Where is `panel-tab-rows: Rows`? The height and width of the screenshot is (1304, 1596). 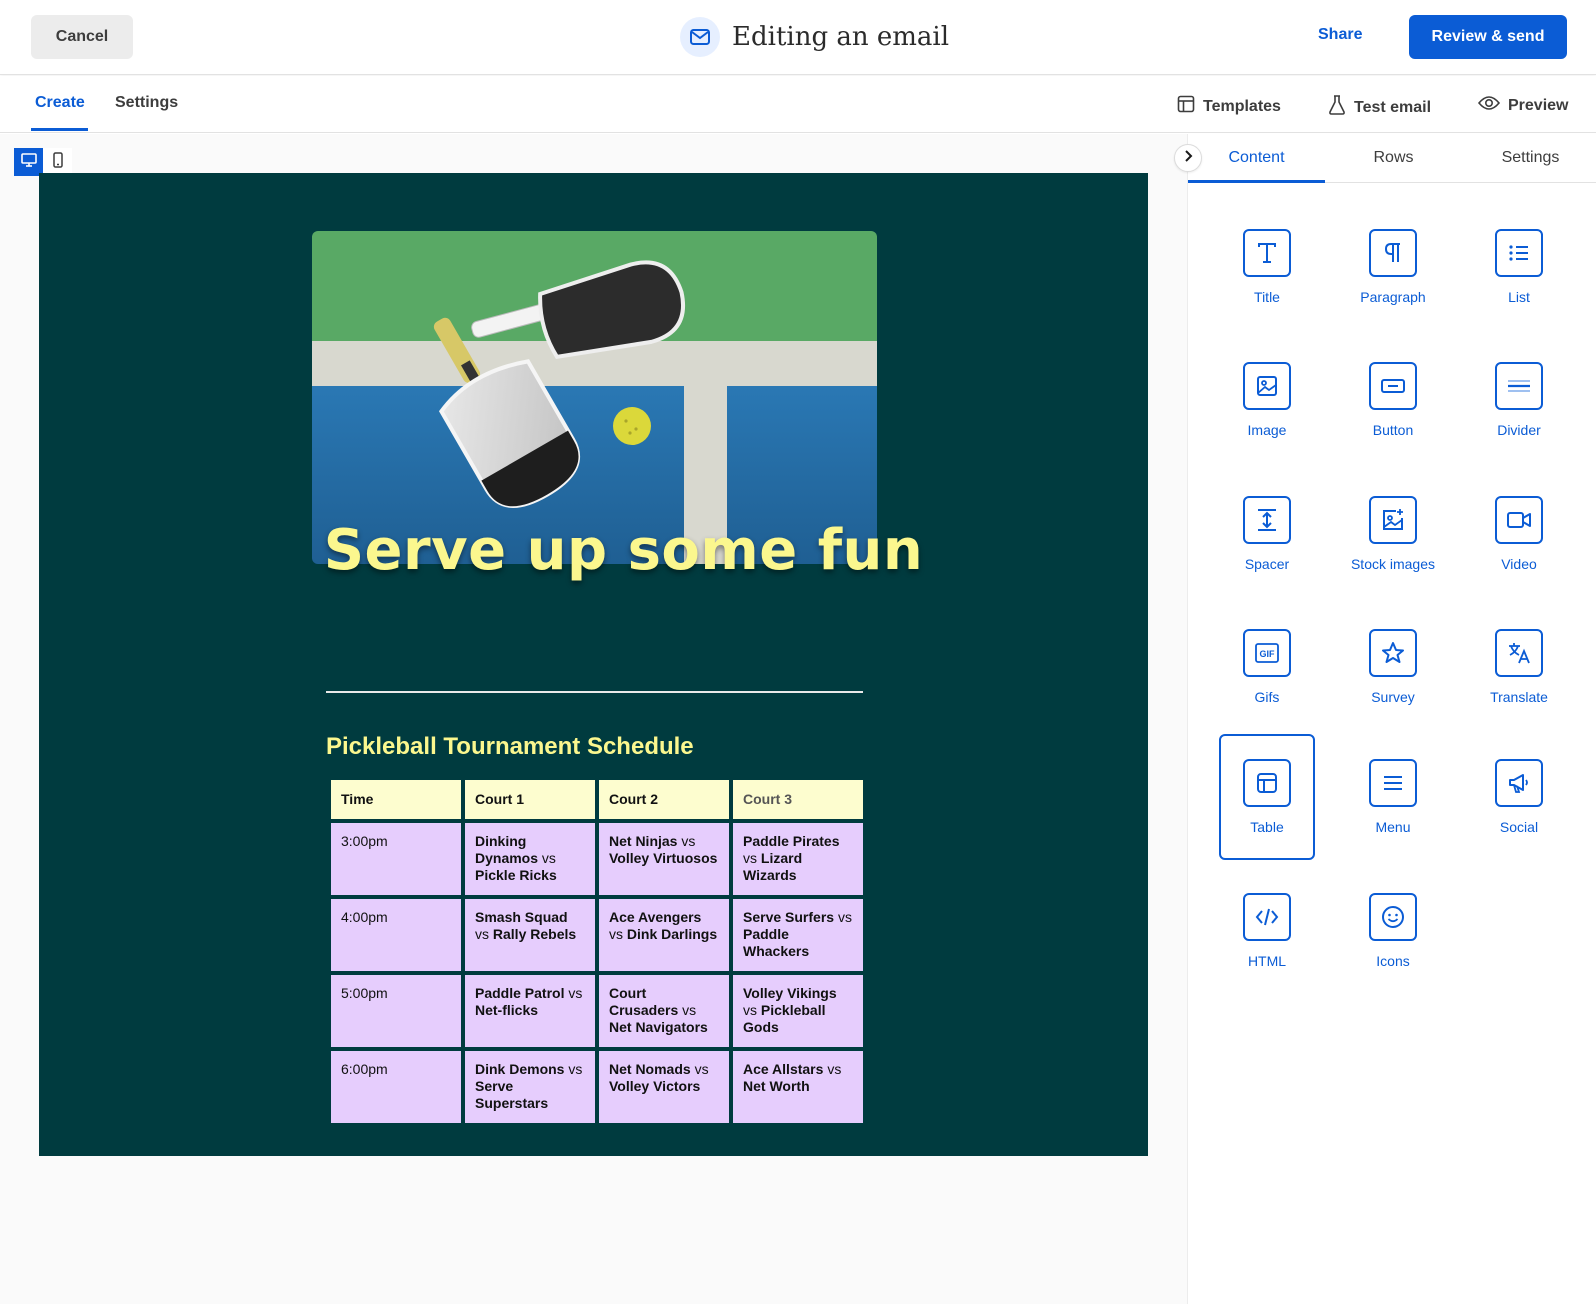 panel-tab-rows: Rows is located at coordinates (1393, 158).